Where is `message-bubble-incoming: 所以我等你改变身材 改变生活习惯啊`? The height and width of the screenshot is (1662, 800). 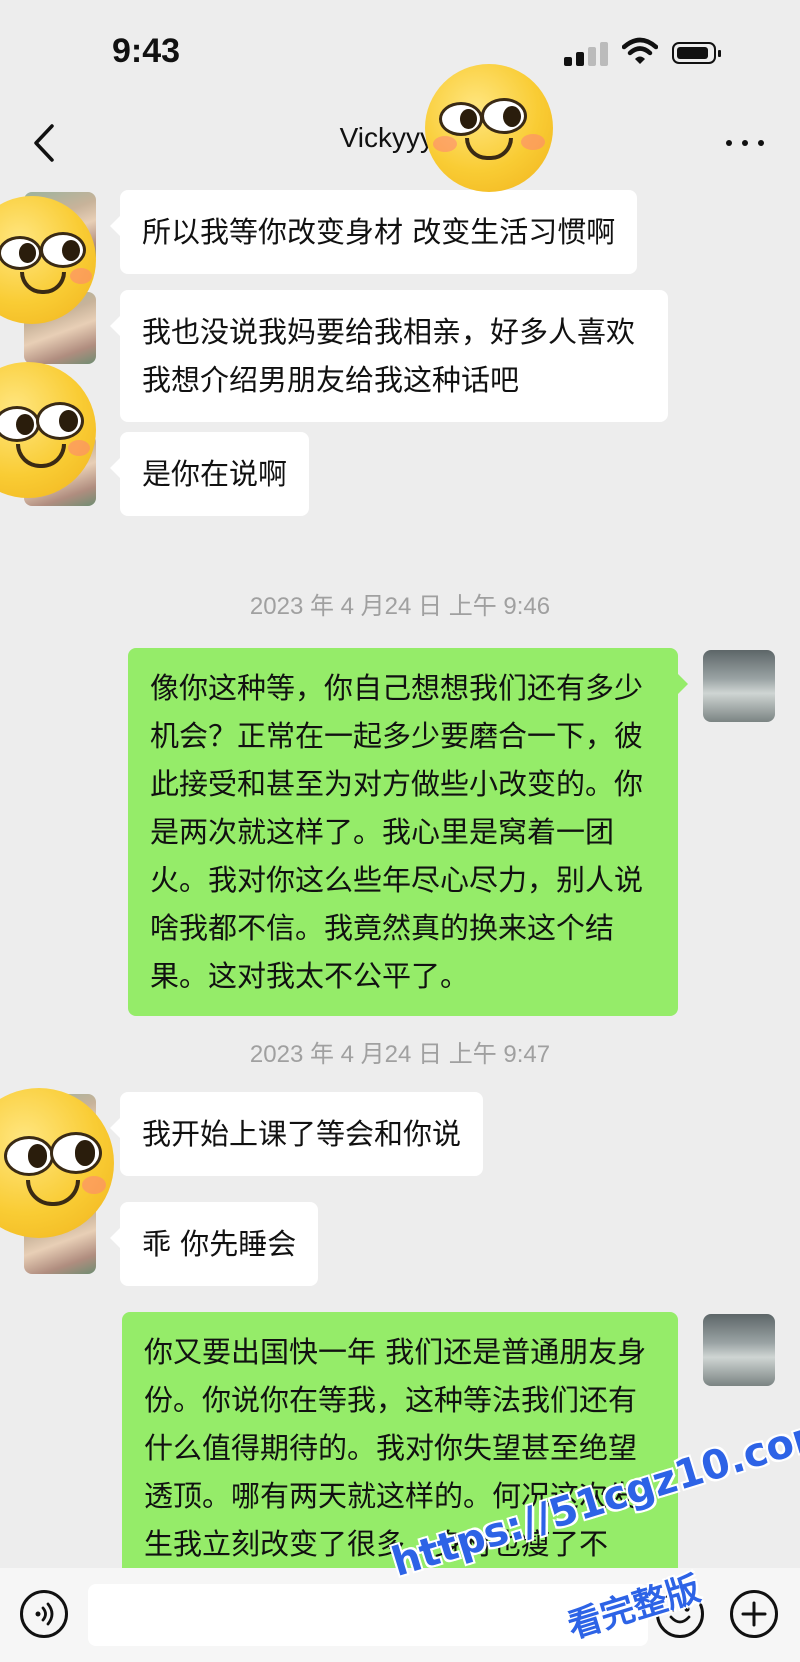 message-bubble-incoming: 所以我等你改变身材 改变生活习惯啊 is located at coordinates (373, 232).